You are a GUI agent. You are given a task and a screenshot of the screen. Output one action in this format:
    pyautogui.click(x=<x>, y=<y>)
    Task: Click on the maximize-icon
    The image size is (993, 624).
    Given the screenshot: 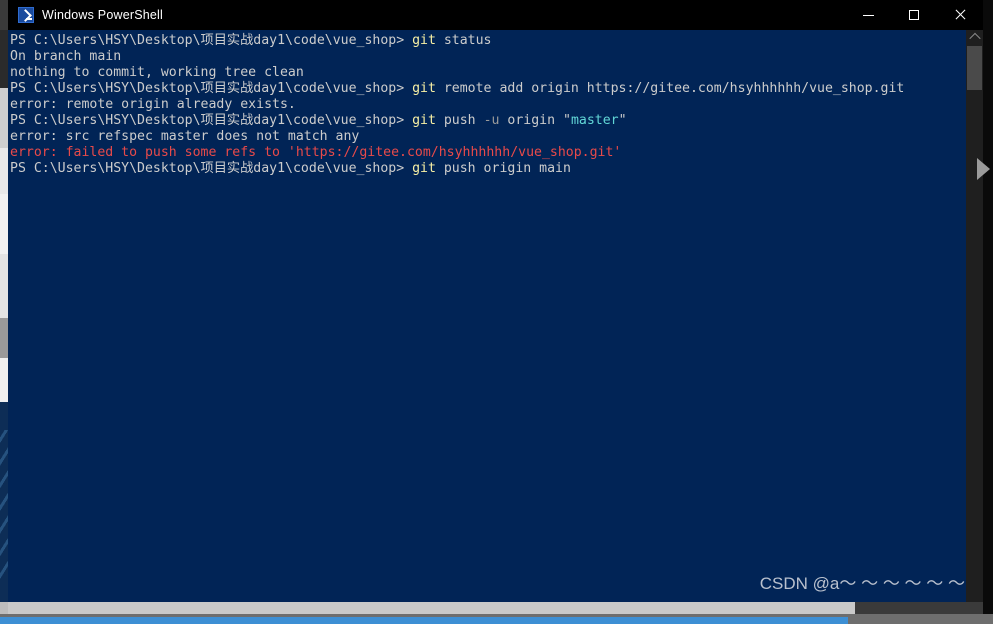 What is the action you would take?
    pyautogui.click(x=914, y=15)
    